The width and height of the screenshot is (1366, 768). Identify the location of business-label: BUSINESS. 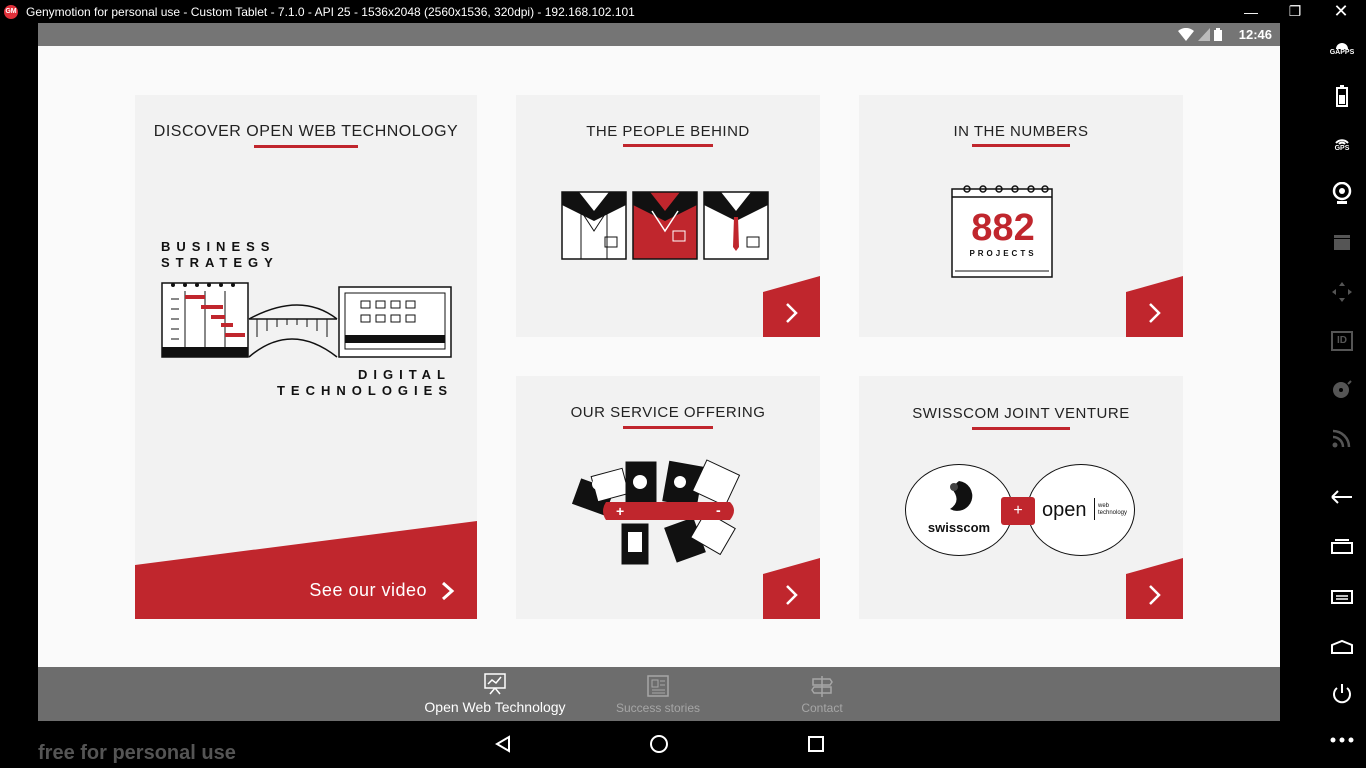
(218, 246).